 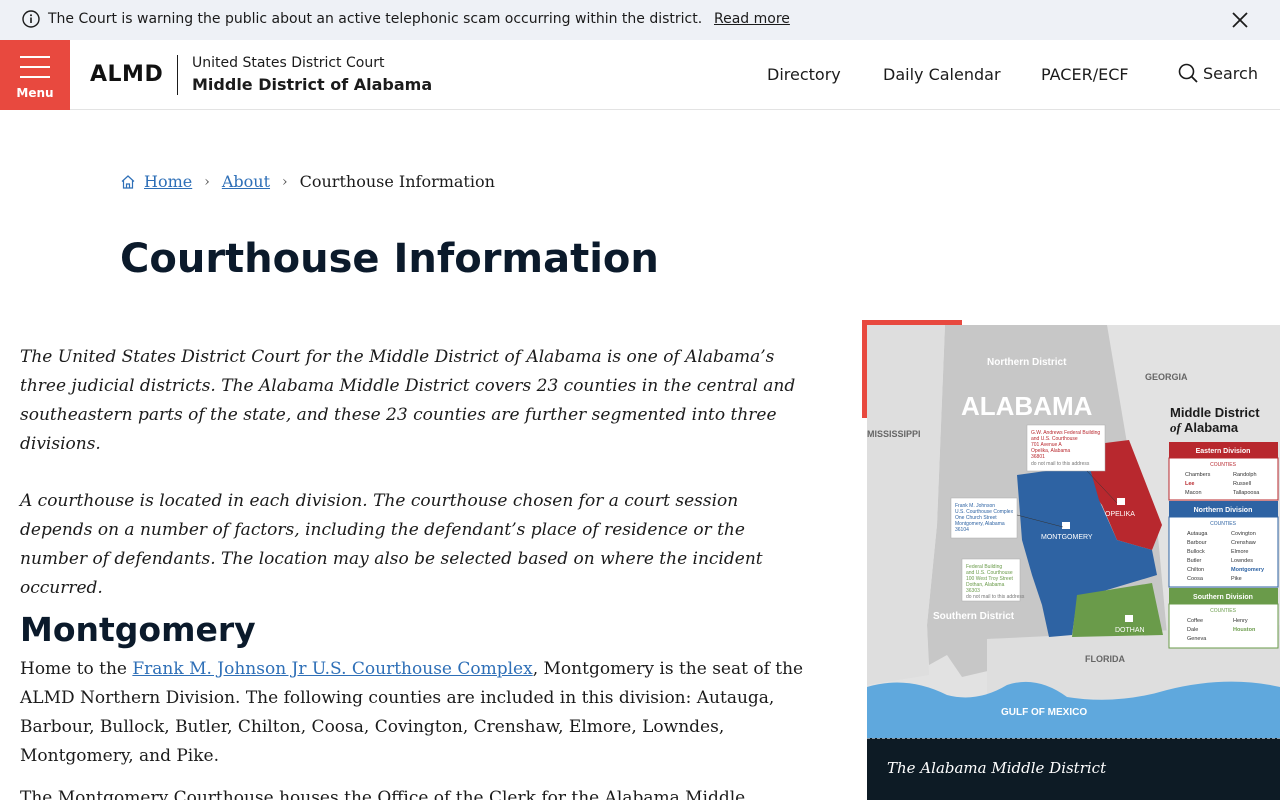 I want to click on map-southern-district-label: Southern District, so click(x=974, y=616).